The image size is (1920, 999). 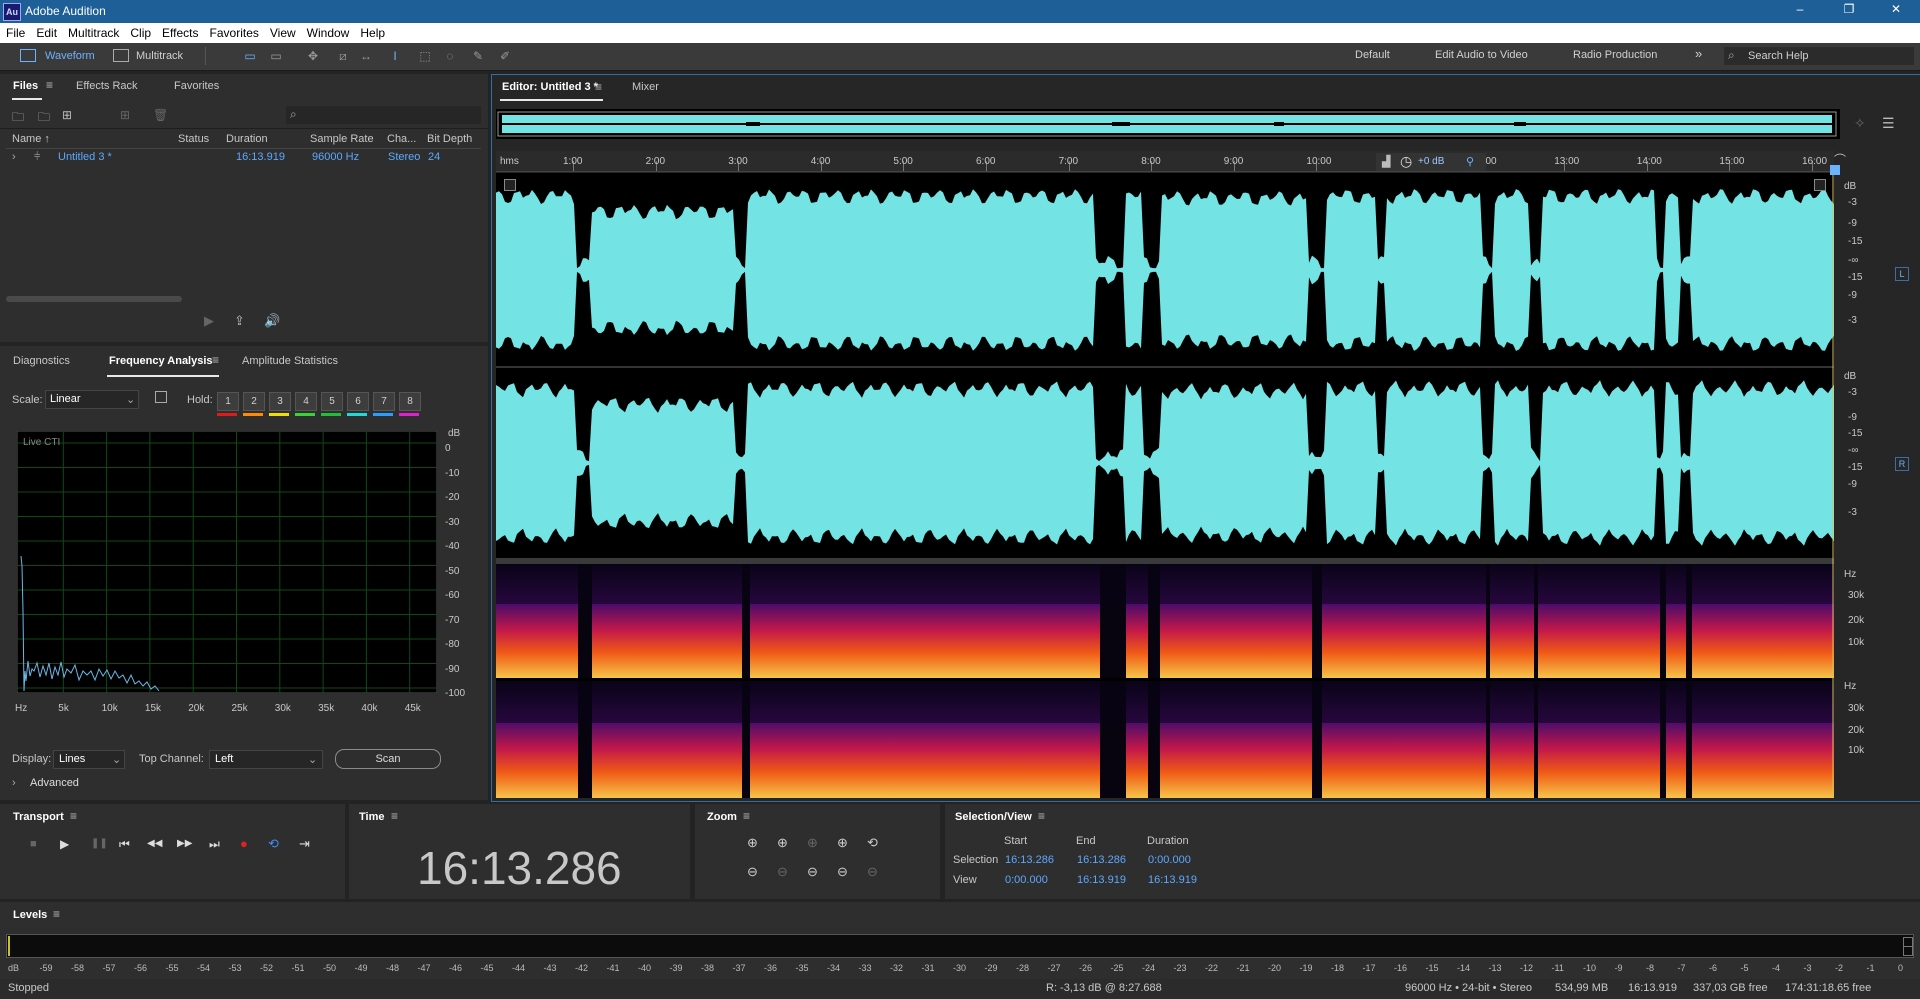 What do you see at coordinates (94, 299) in the screenshot?
I see `horizontal-scrollbar` at bounding box center [94, 299].